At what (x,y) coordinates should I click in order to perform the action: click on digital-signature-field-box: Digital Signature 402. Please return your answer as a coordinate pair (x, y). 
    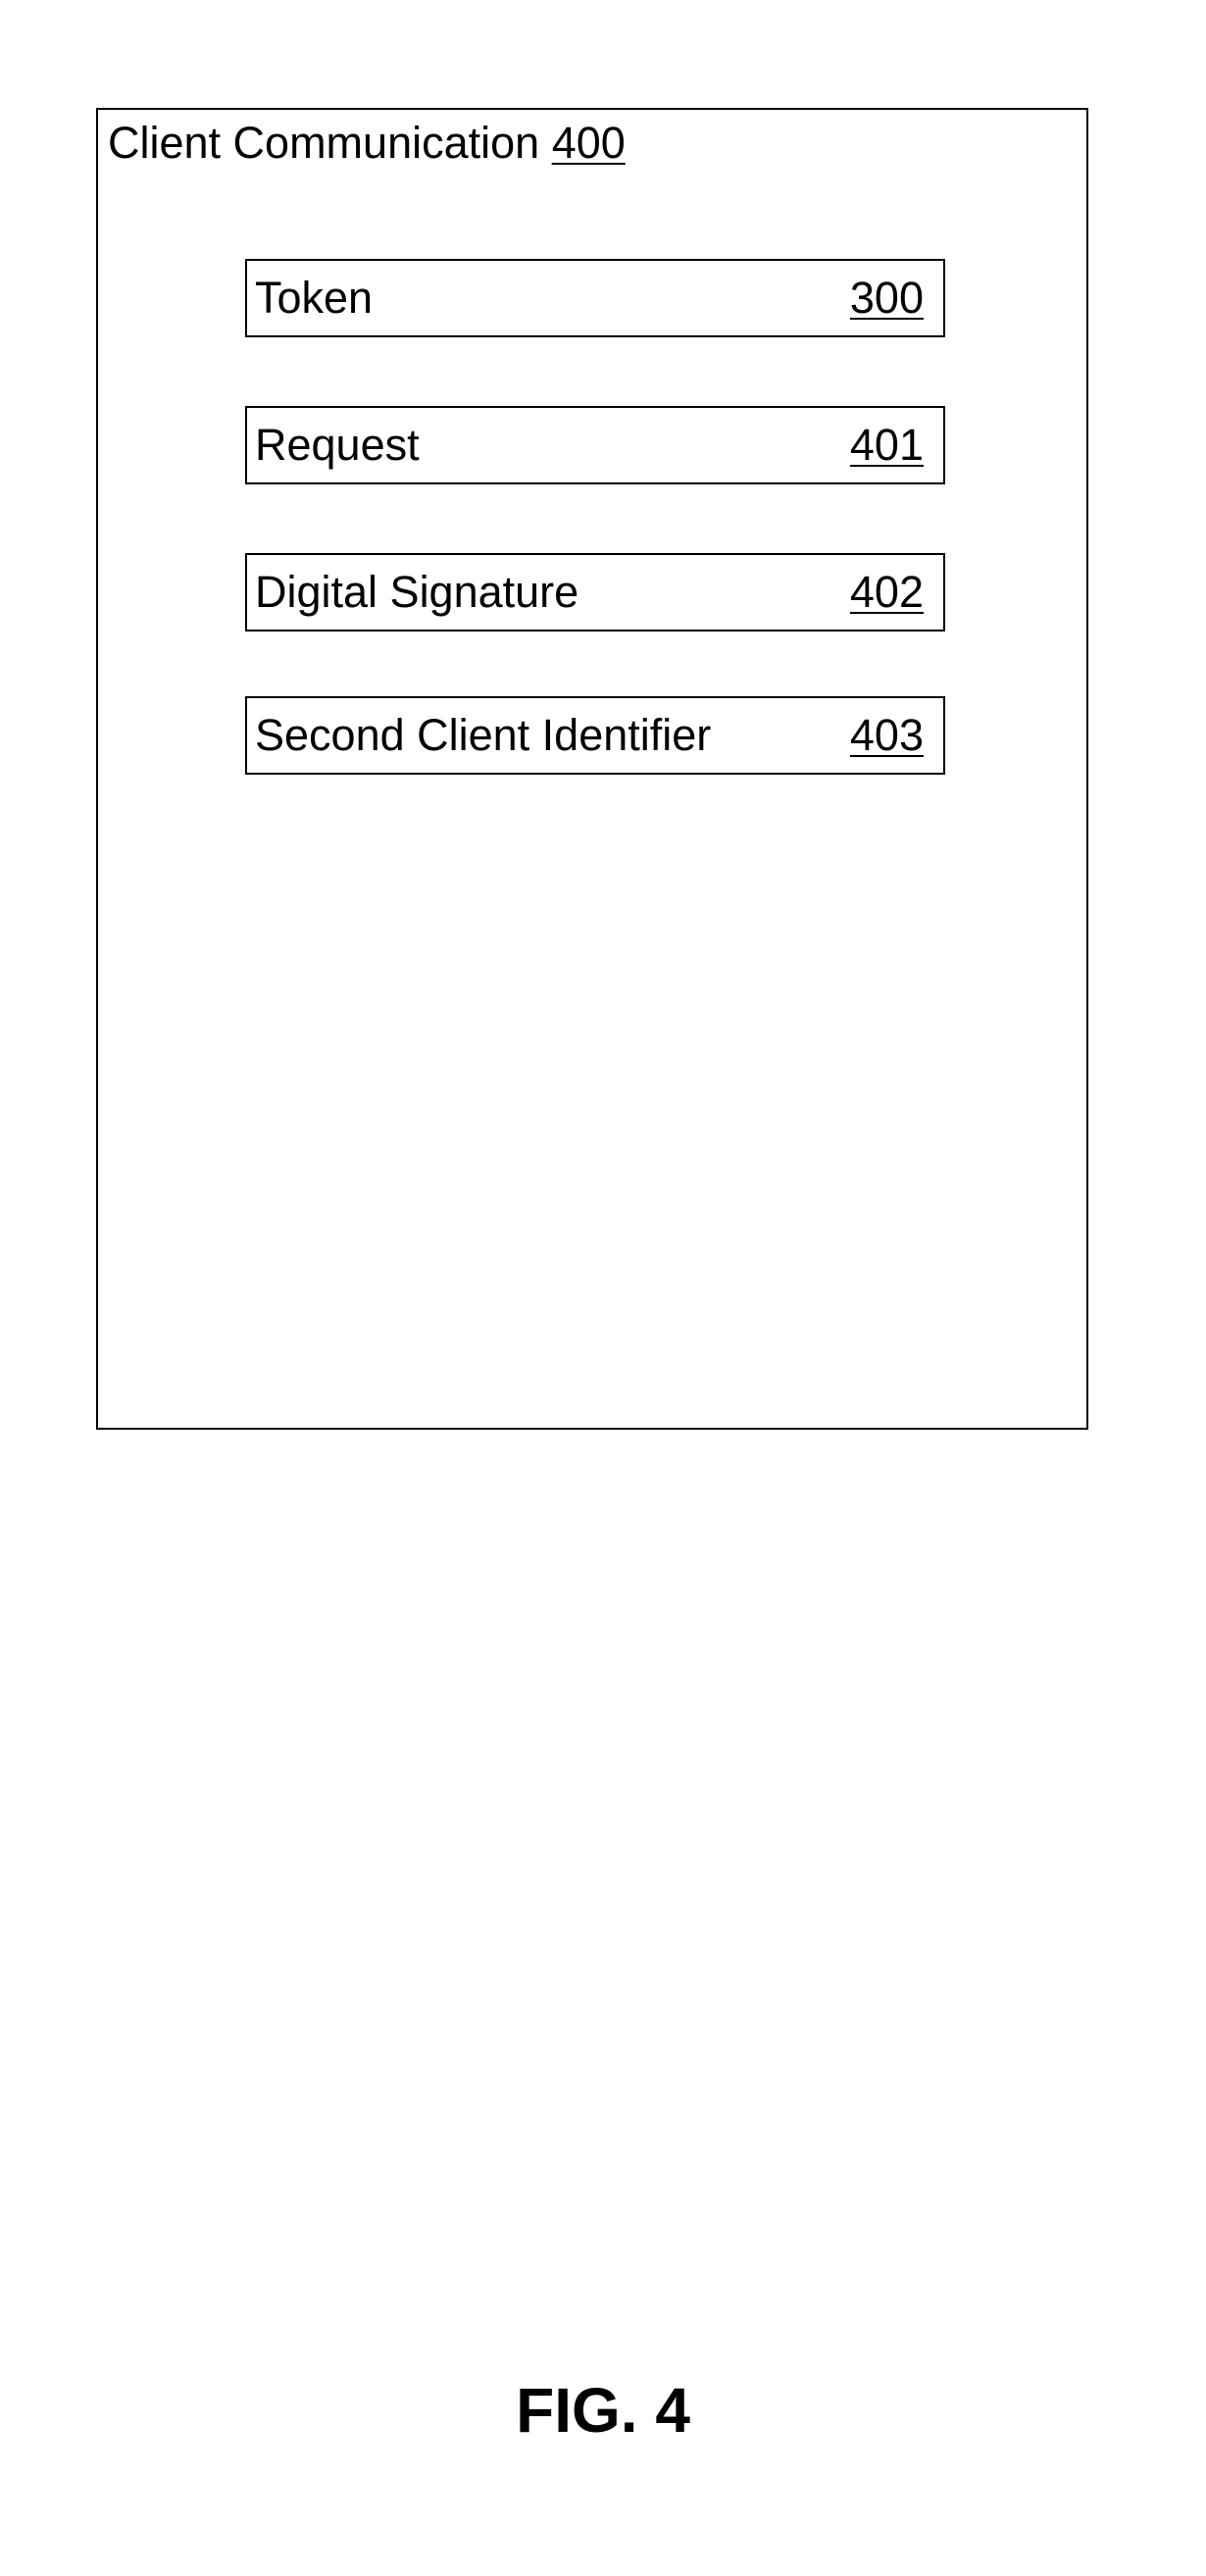
    Looking at the image, I should click on (595, 592).